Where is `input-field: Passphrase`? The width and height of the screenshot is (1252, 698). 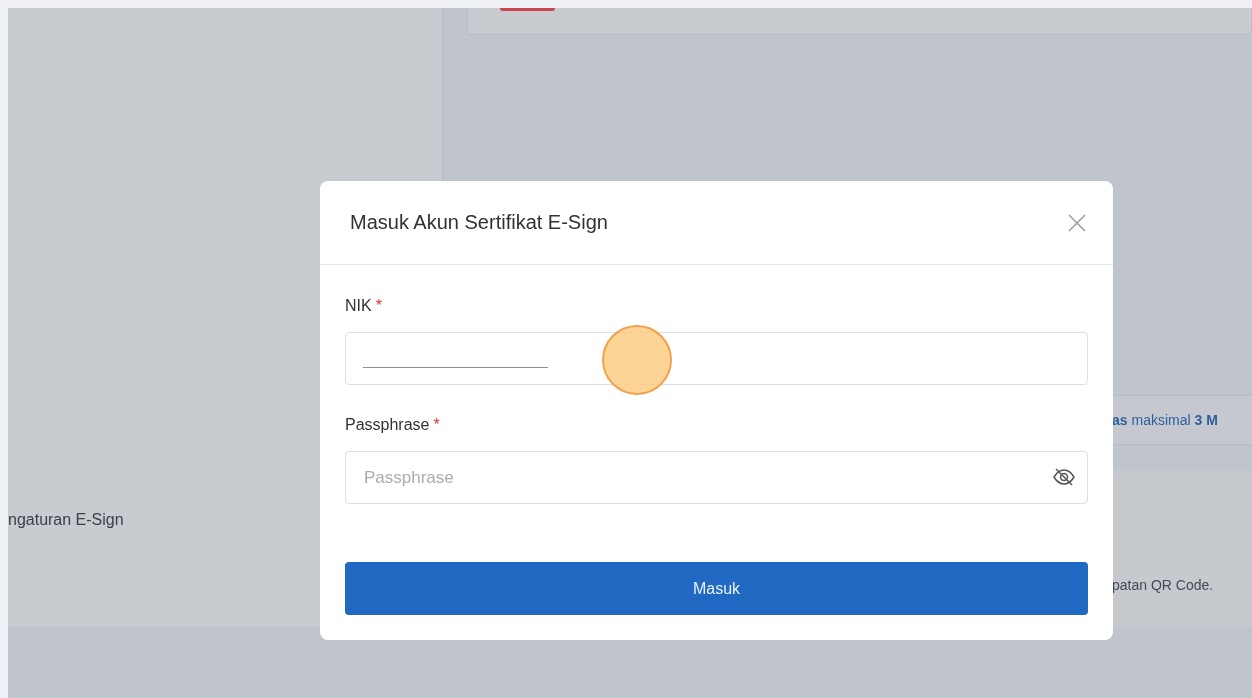 input-field: Passphrase is located at coordinates (716, 477).